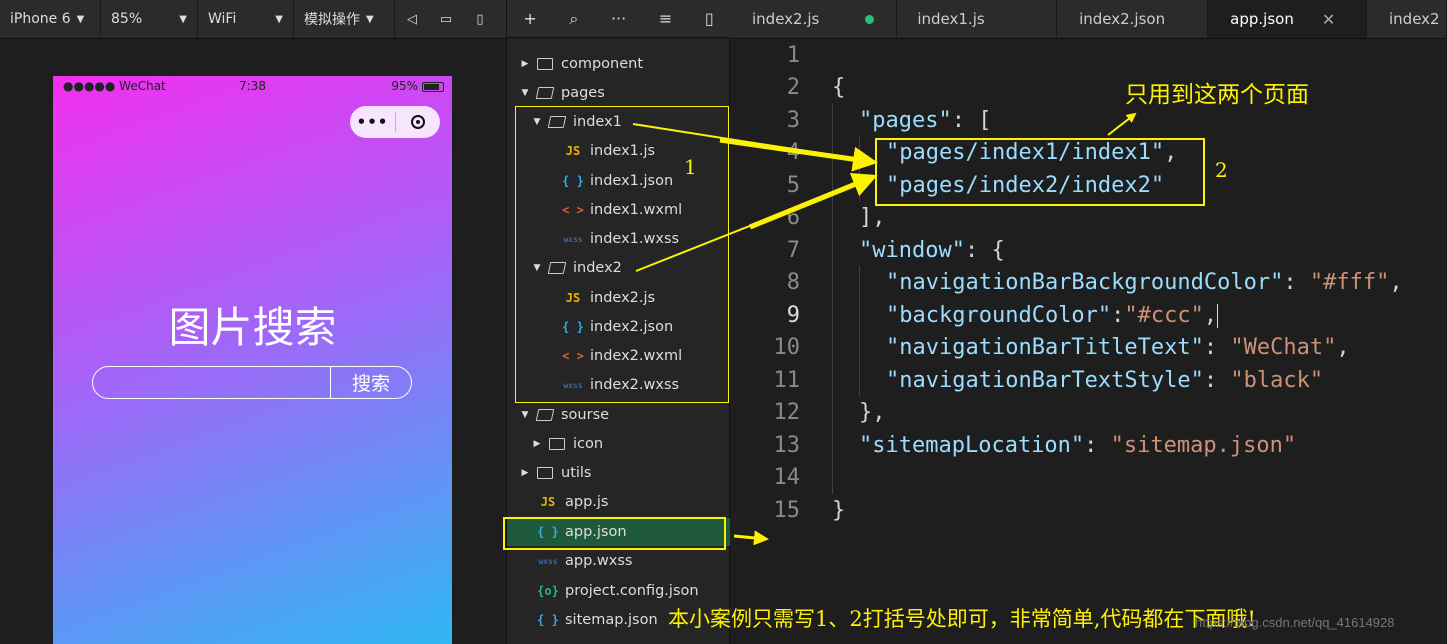 Image resolution: width=1447 pixels, height=644 pixels. Describe the element at coordinates (624, 93) in the screenshot. I see `tree-folder-pages: ▼ pages` at that location.